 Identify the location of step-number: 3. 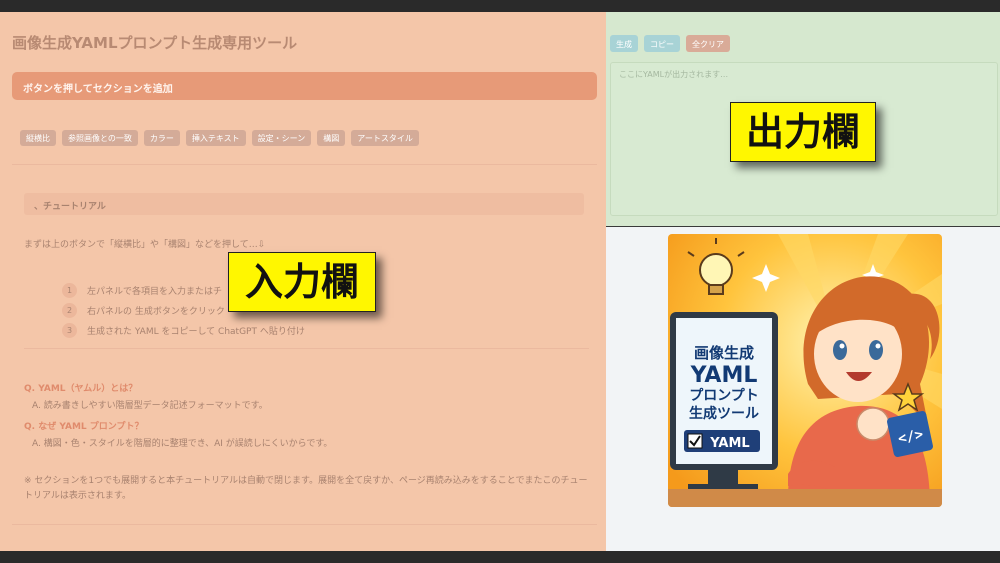
(69, 330).